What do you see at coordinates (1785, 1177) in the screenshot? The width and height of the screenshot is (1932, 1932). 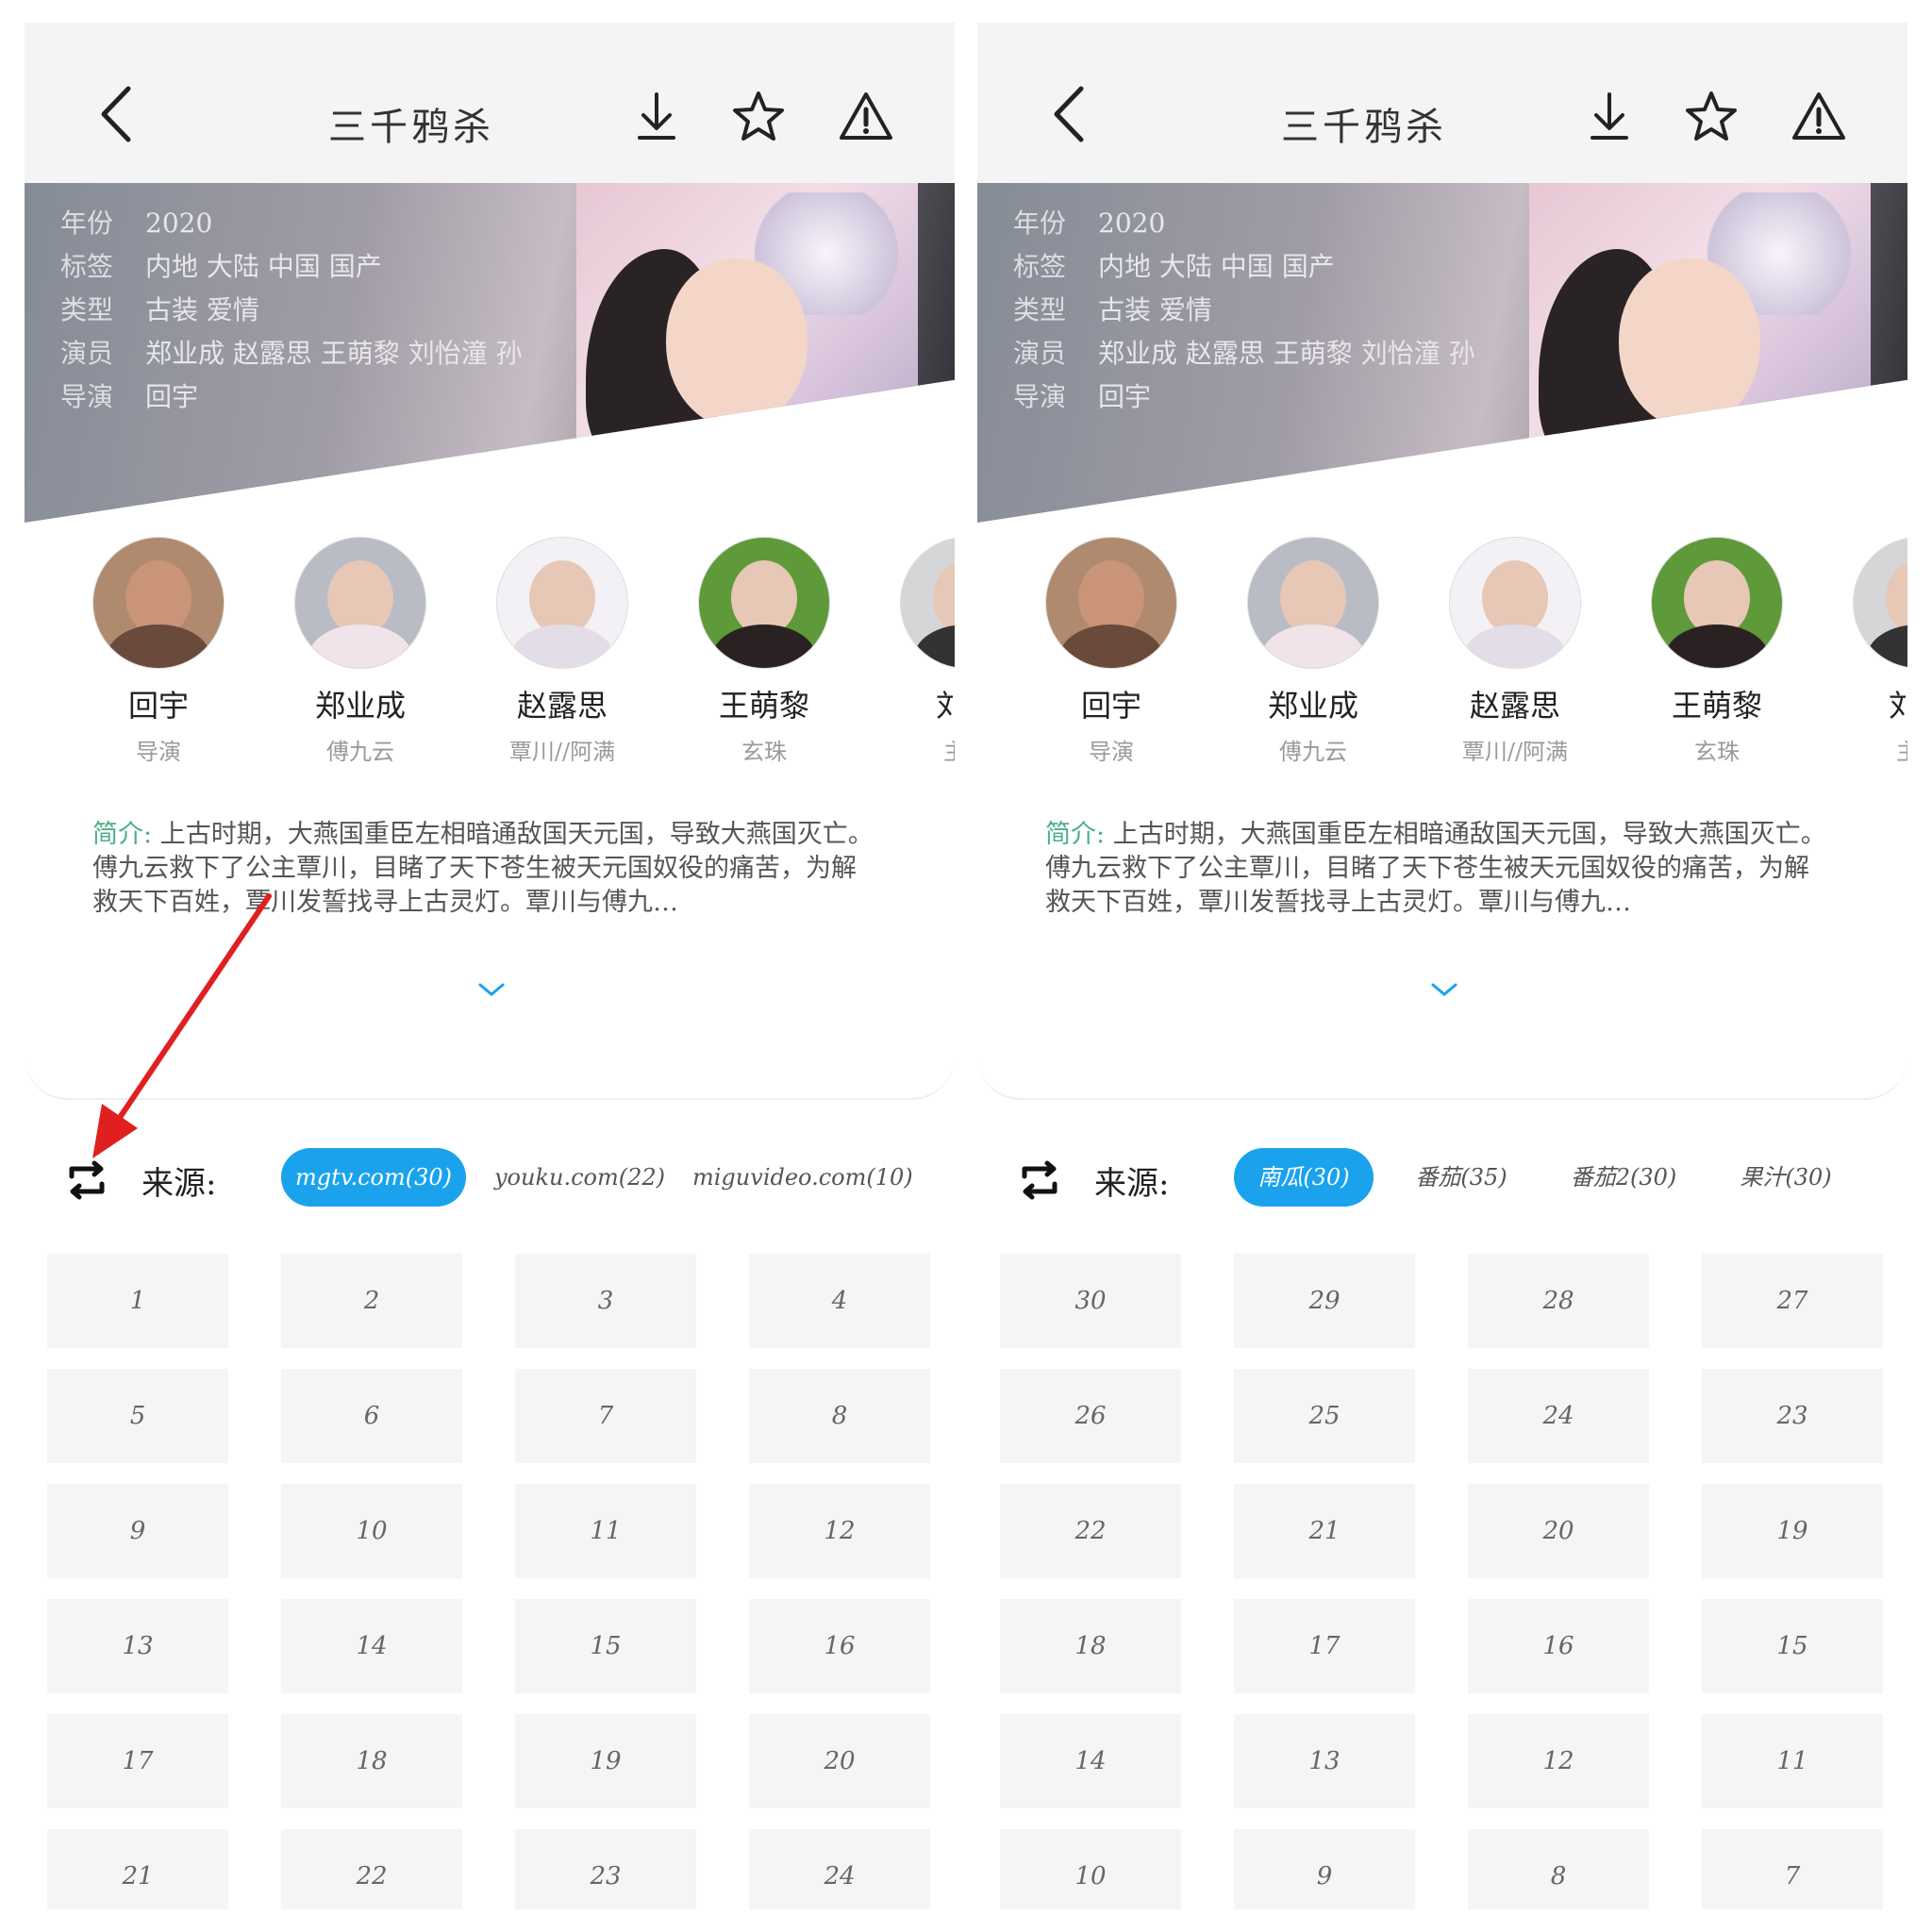 I see `source-tab: 果汁(30)` at bounding box center [1785, 1177].